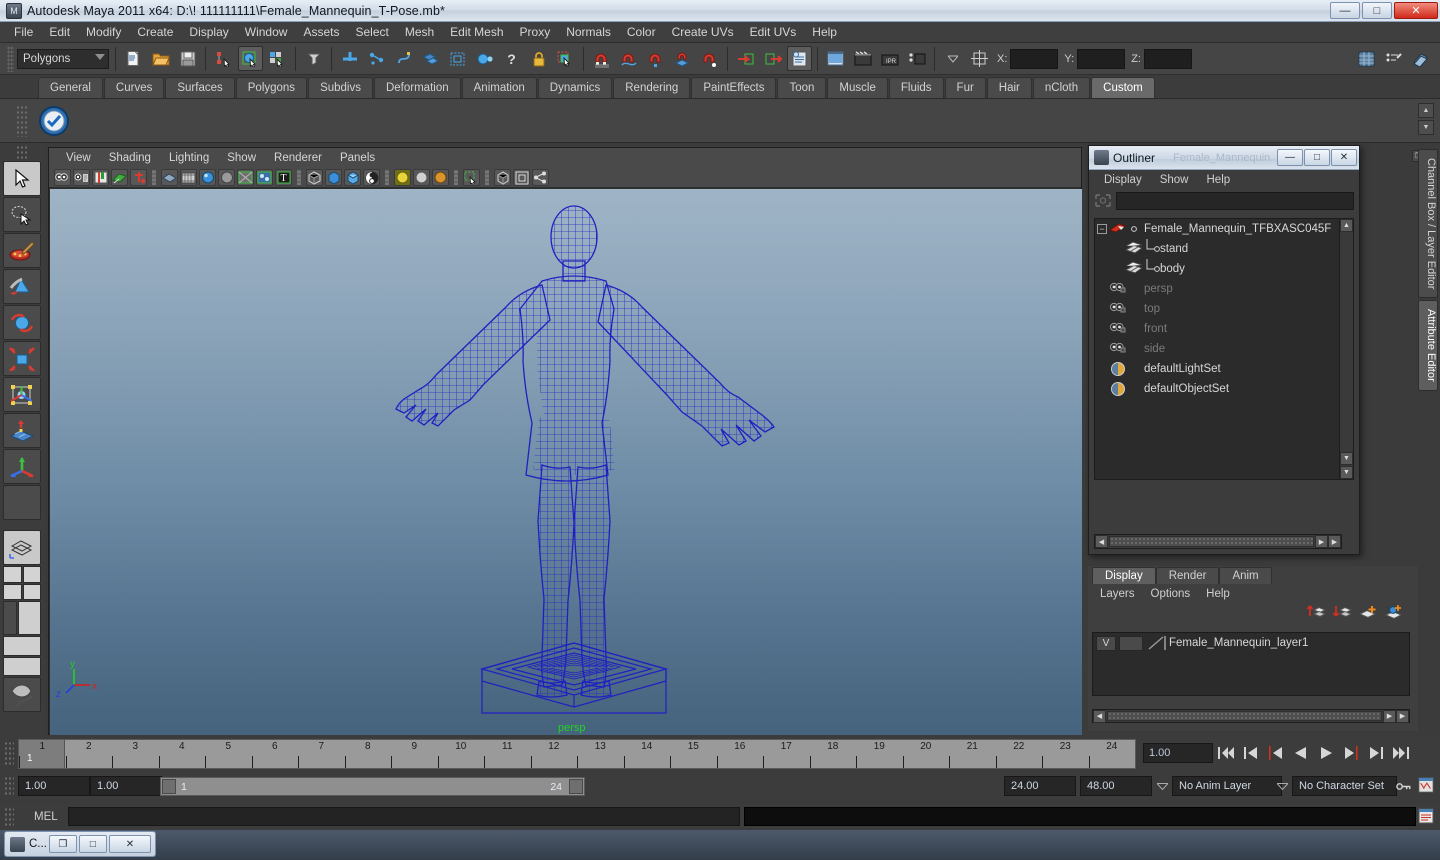  Describe the element at coordinates (1226, 753) in the screenshot. I see `go-to-start-button` at that location.